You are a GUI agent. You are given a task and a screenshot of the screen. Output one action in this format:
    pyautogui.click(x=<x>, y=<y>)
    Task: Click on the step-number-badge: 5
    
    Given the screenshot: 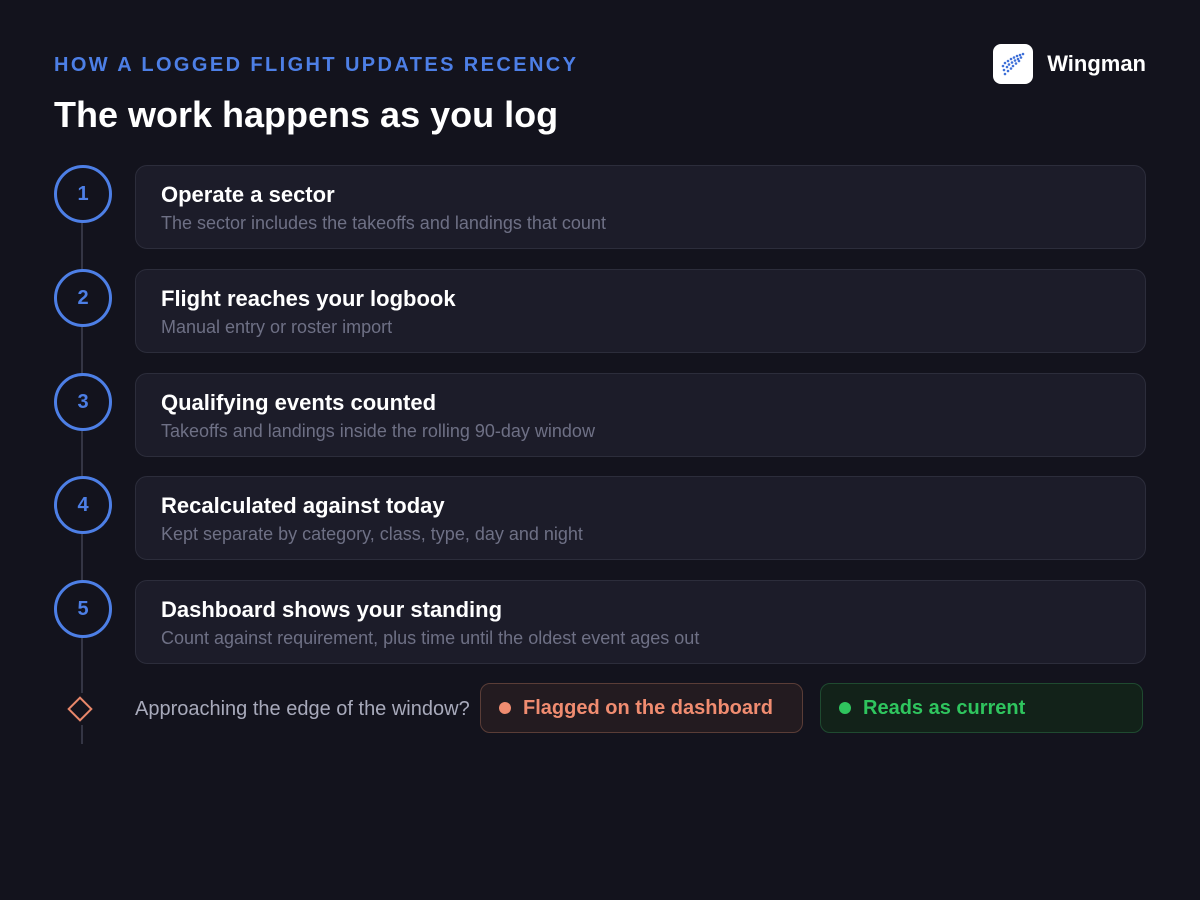 What is the action you would take?
    pyautogui.click(x=83, y=609)
    